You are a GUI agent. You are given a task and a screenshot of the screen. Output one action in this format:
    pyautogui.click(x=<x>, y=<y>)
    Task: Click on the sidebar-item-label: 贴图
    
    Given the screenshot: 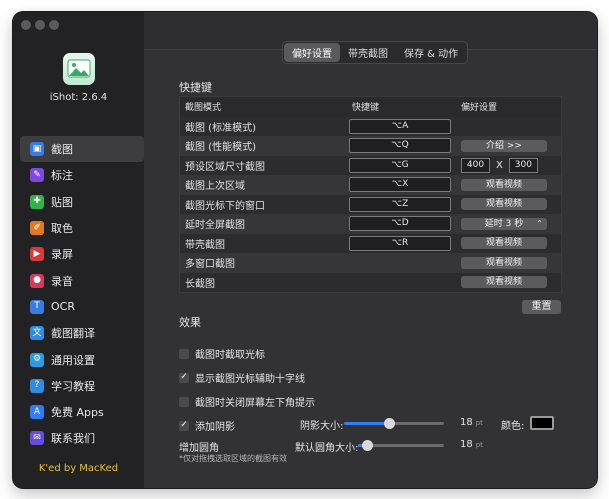 What is the action you would take?
    pyautogui.click(x=62, y=202)
    